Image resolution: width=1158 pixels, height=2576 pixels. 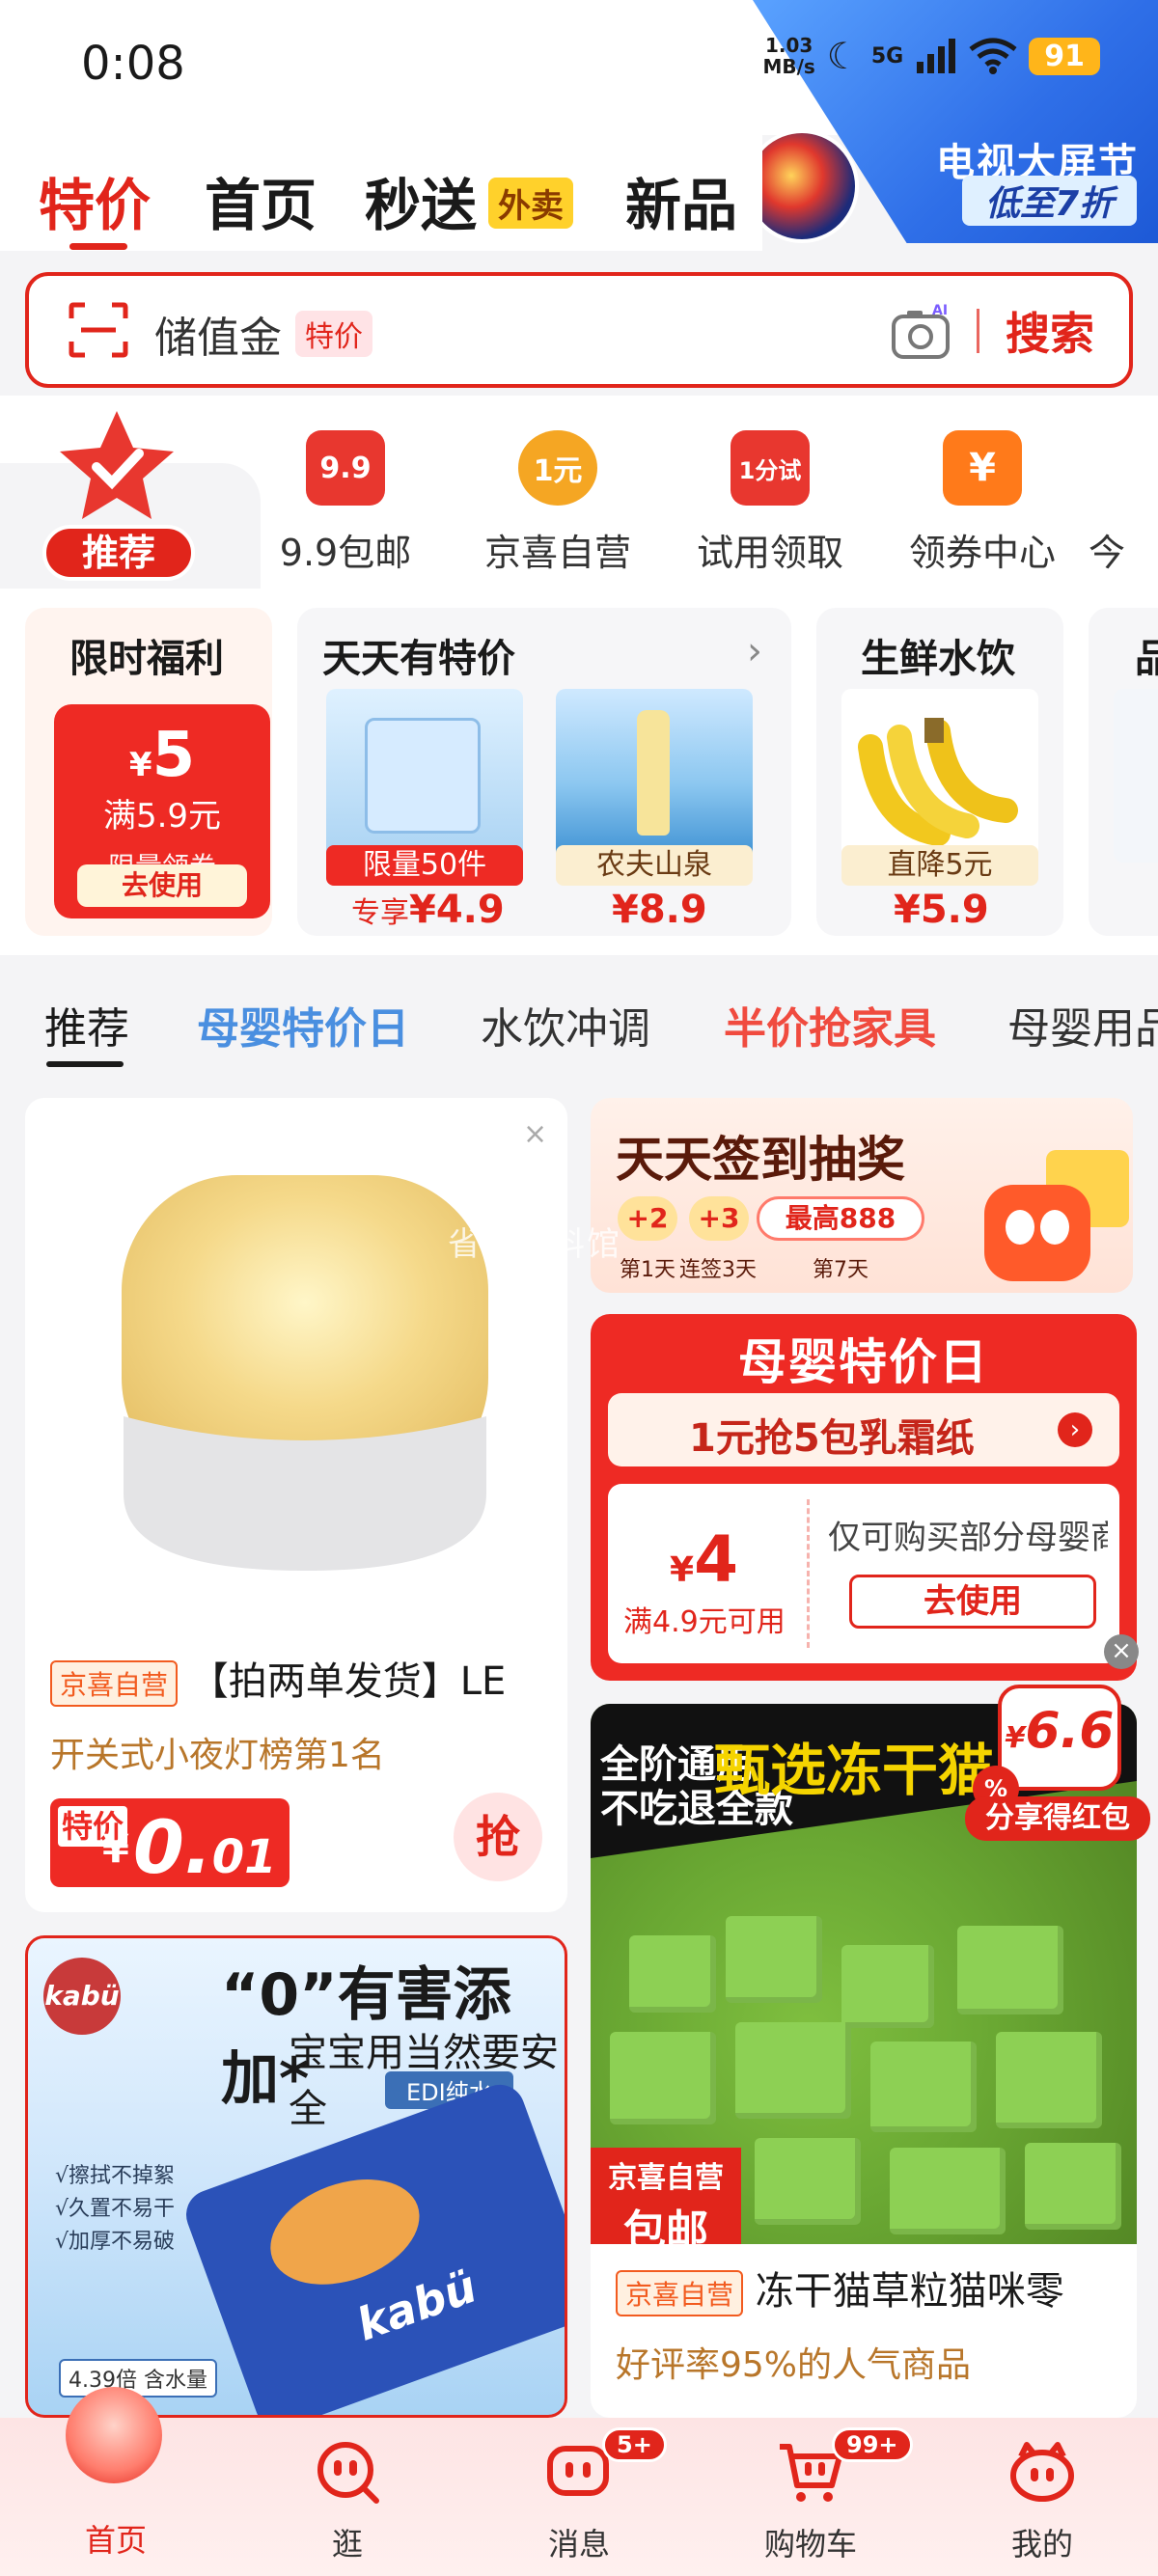 What do you see at coordinates (218, 334) in the screenshot?
I see `search-input: 储值金` at bounding box center [218, 334].